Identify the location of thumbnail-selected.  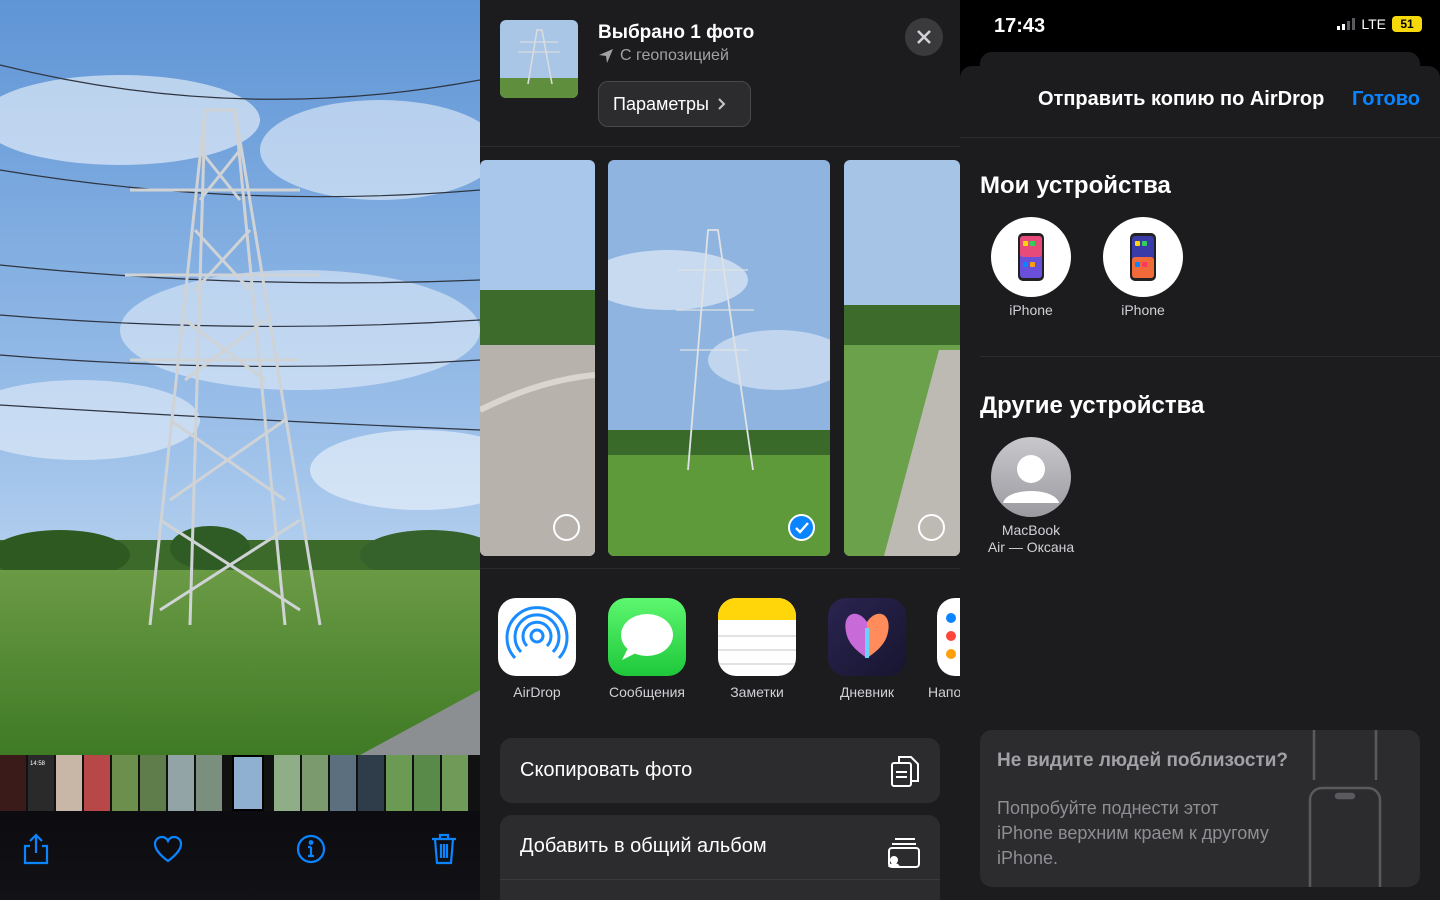
(248, 783).